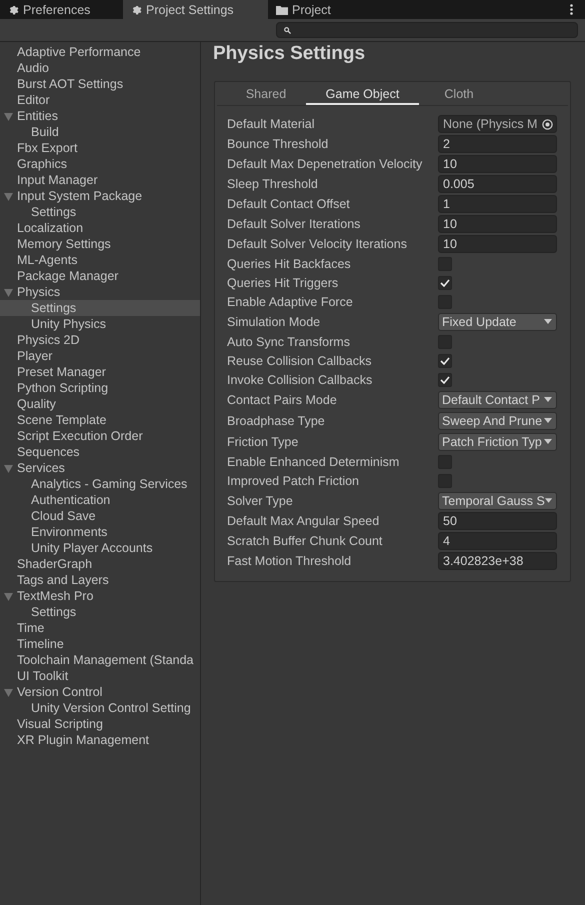 This screenshot has width=585, height=905. What do you see at coordinates (100, 292) in the screenshot?
I see `sidebar-item: Physics` at bounding box center [100, 292].